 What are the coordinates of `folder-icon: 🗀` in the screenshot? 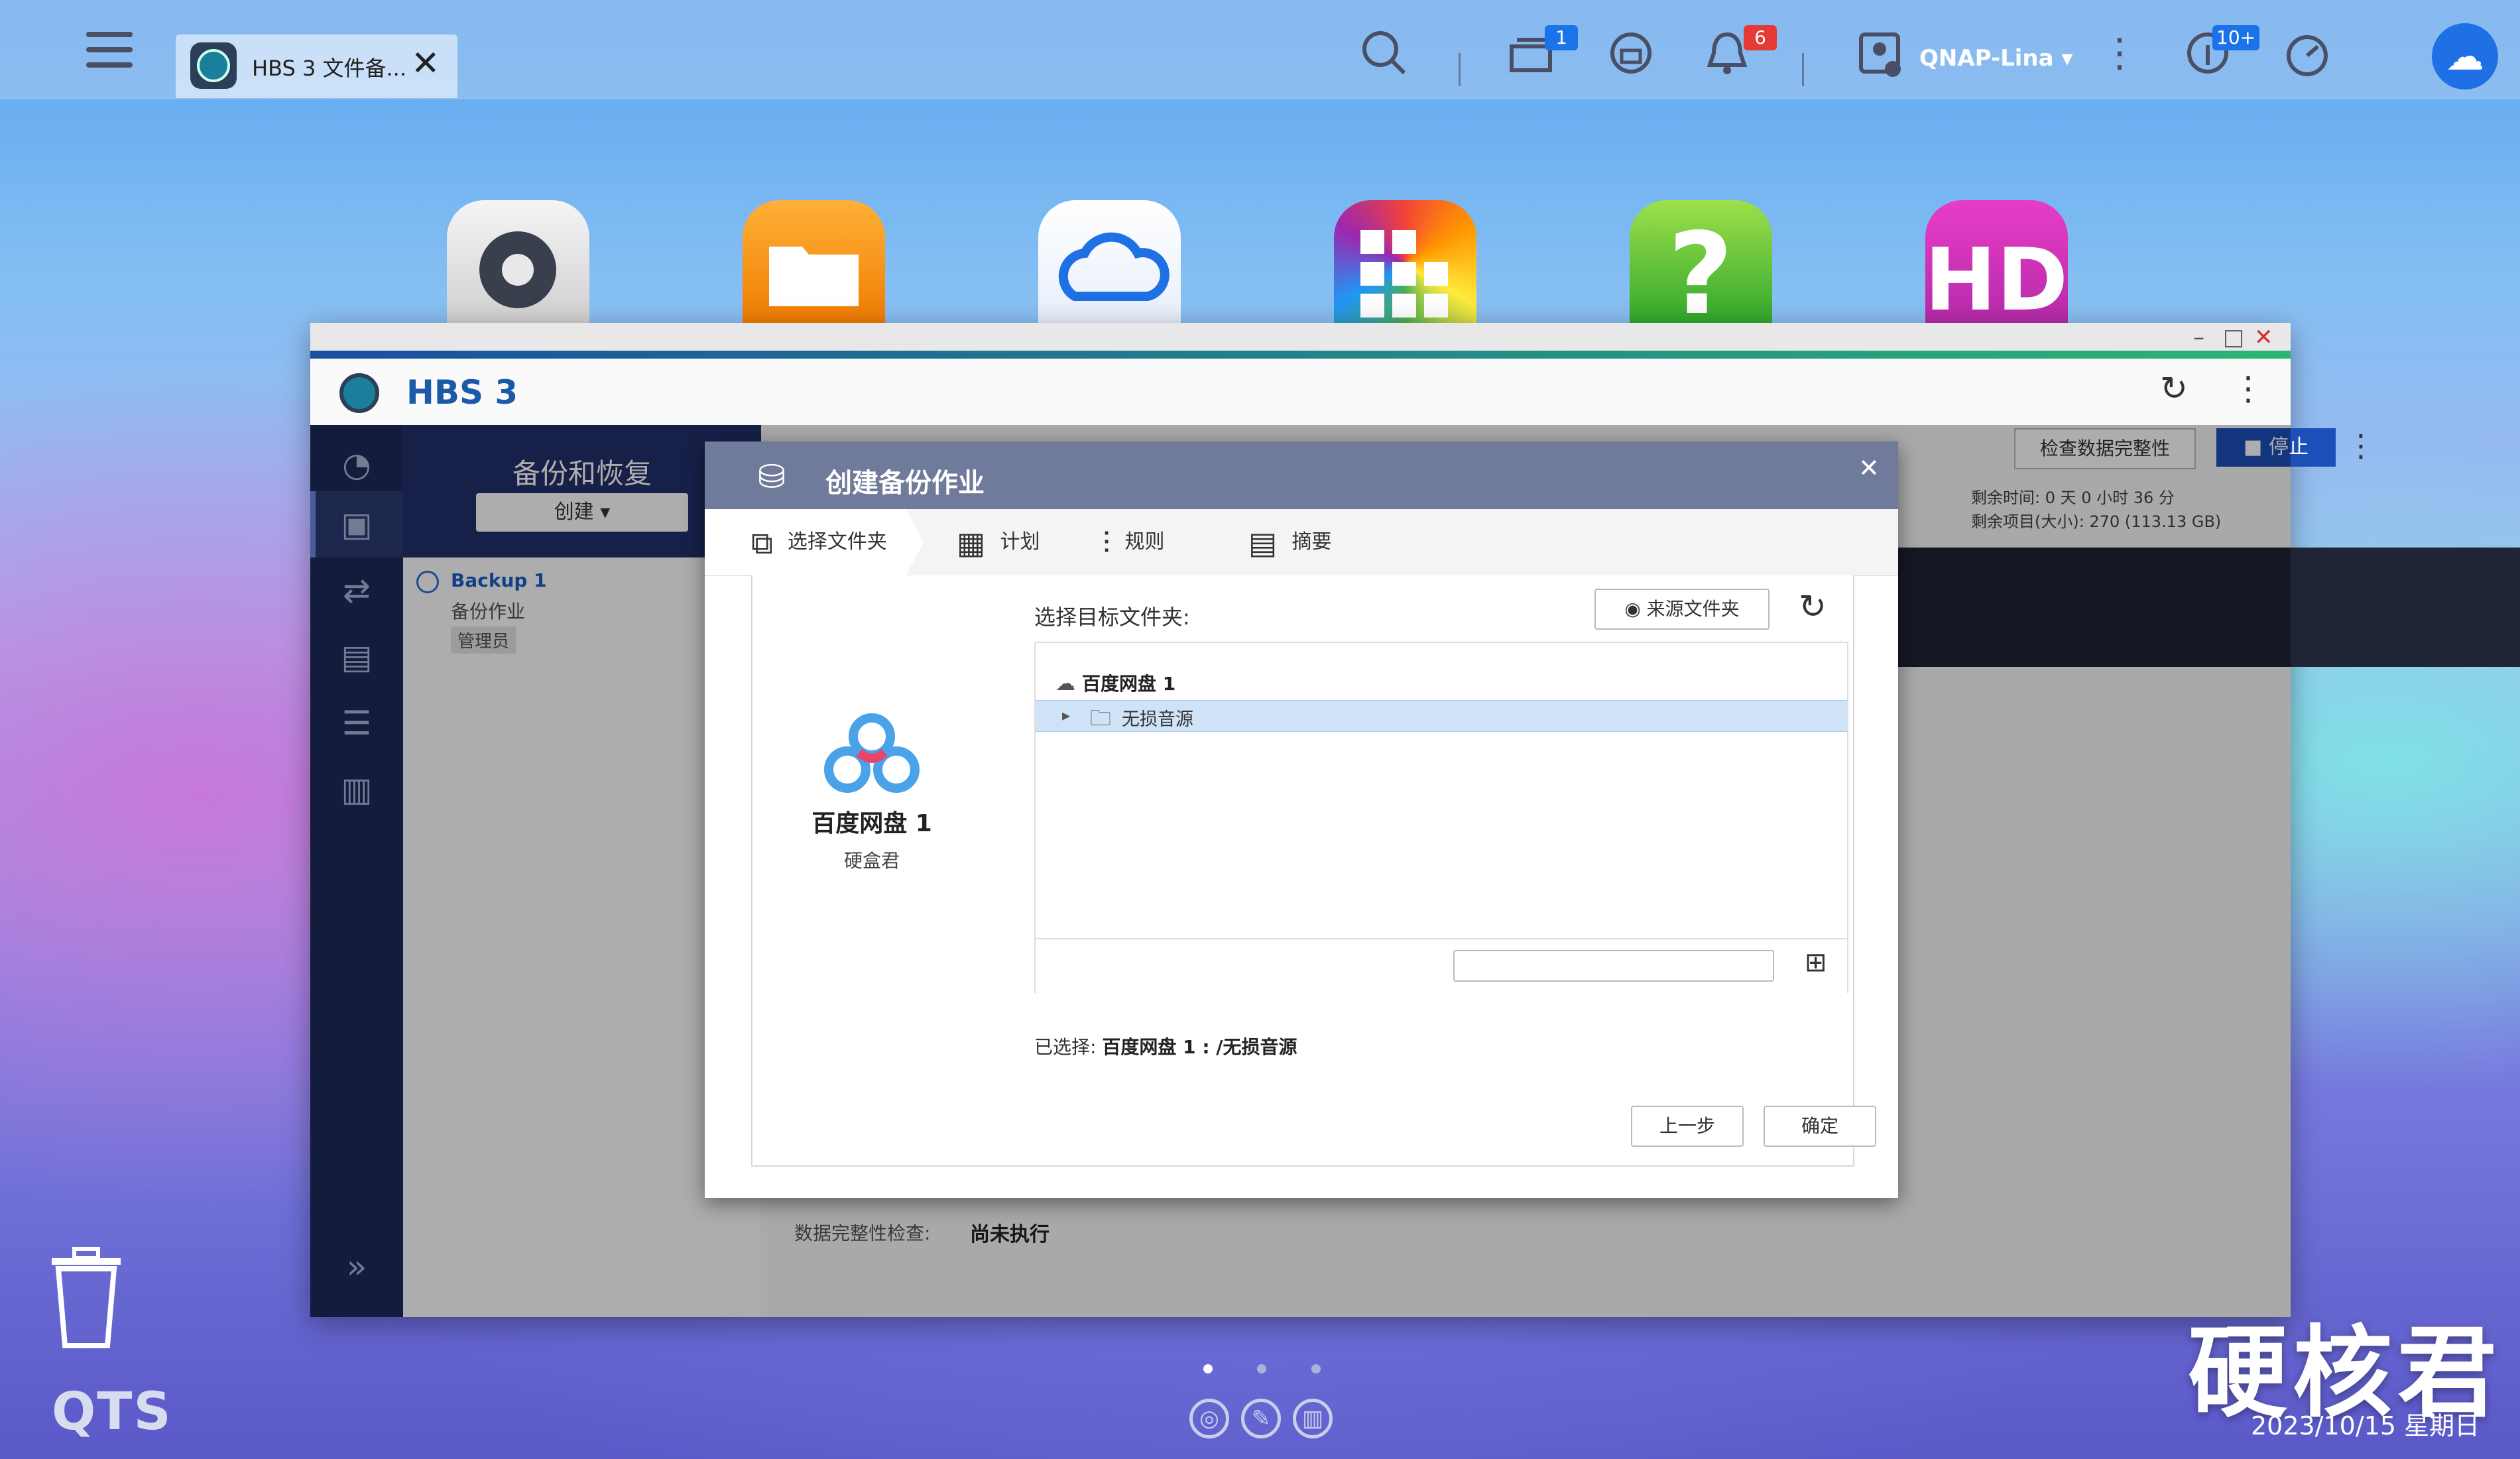 It's located at (1101, 717).